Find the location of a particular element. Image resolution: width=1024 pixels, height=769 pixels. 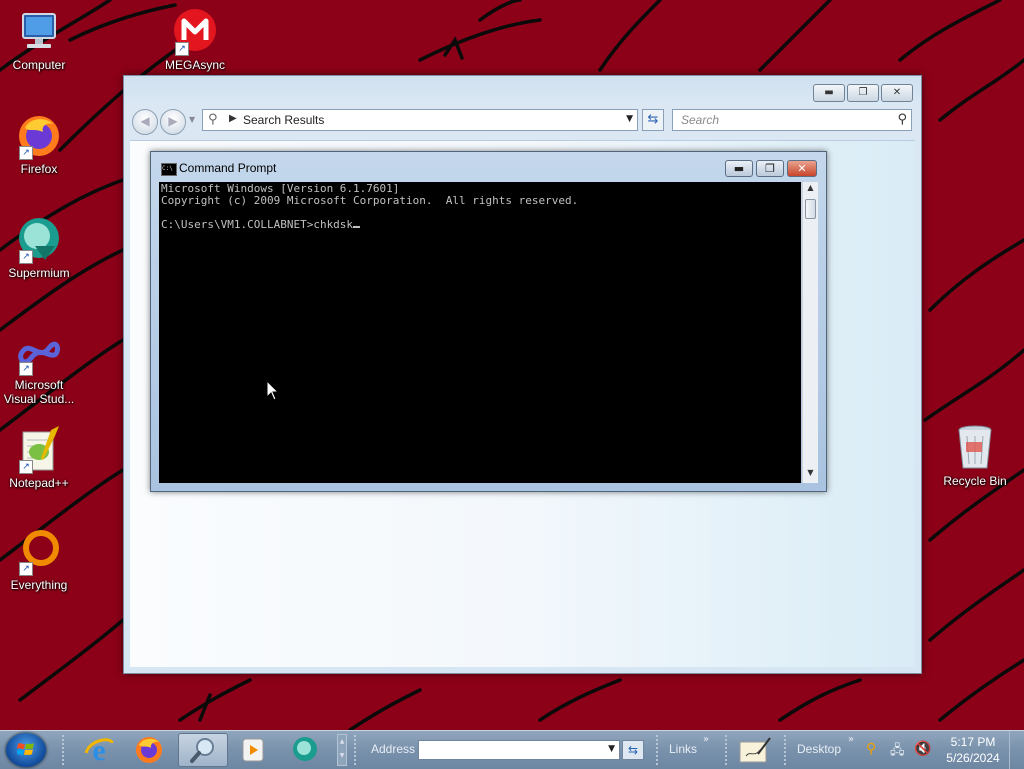

text-cursor is located at coordinates (357, 227).